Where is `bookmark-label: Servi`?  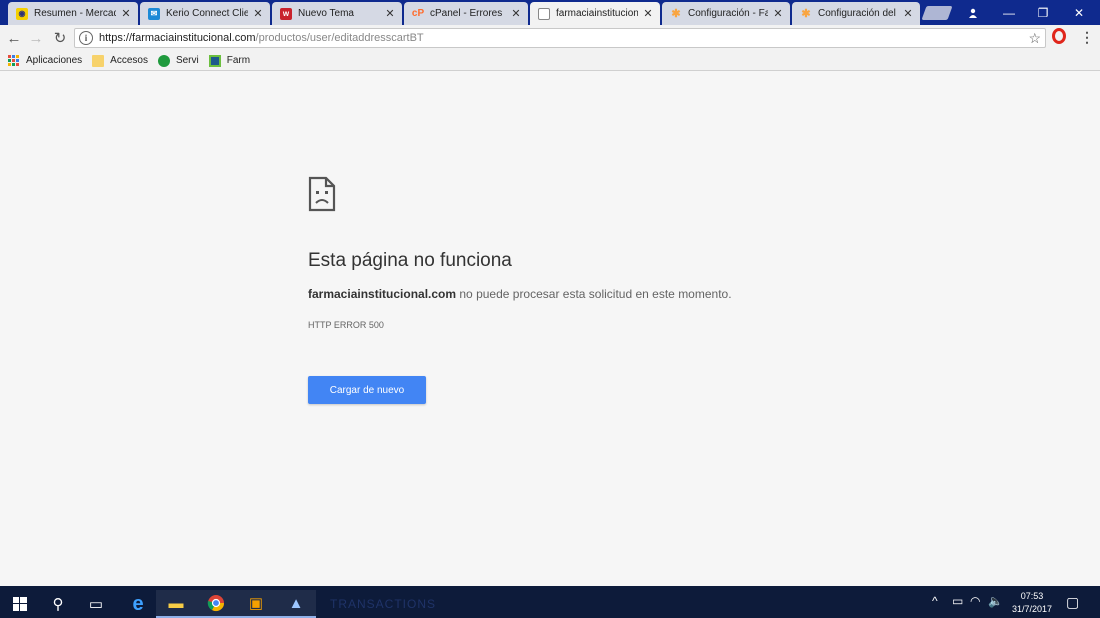
bookmark-label: Servi is located at coordinates (187, 60).